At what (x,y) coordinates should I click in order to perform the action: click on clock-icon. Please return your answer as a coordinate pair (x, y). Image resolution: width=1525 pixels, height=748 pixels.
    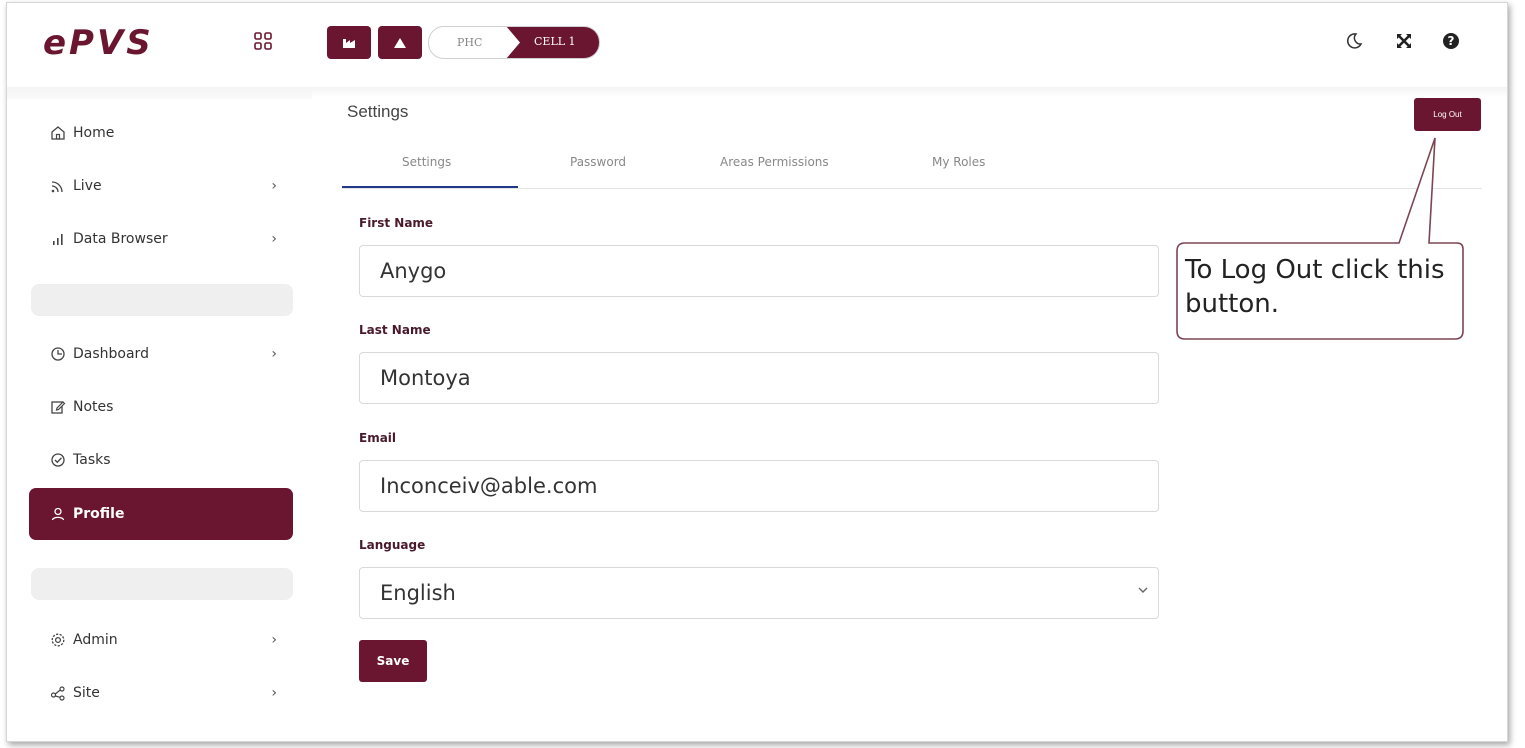
    Looking at the image, I should click on (58, 354).